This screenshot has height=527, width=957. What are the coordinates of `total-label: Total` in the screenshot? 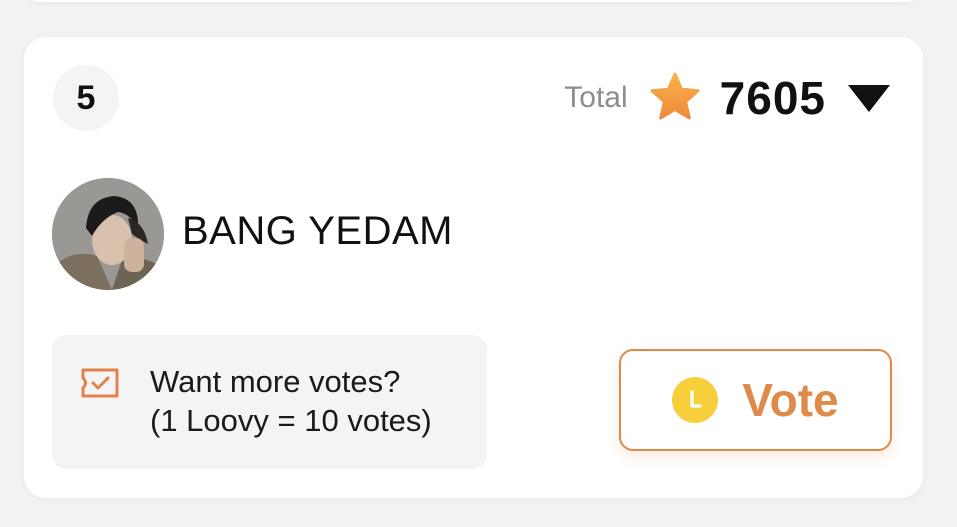 It's located at (596, 97).